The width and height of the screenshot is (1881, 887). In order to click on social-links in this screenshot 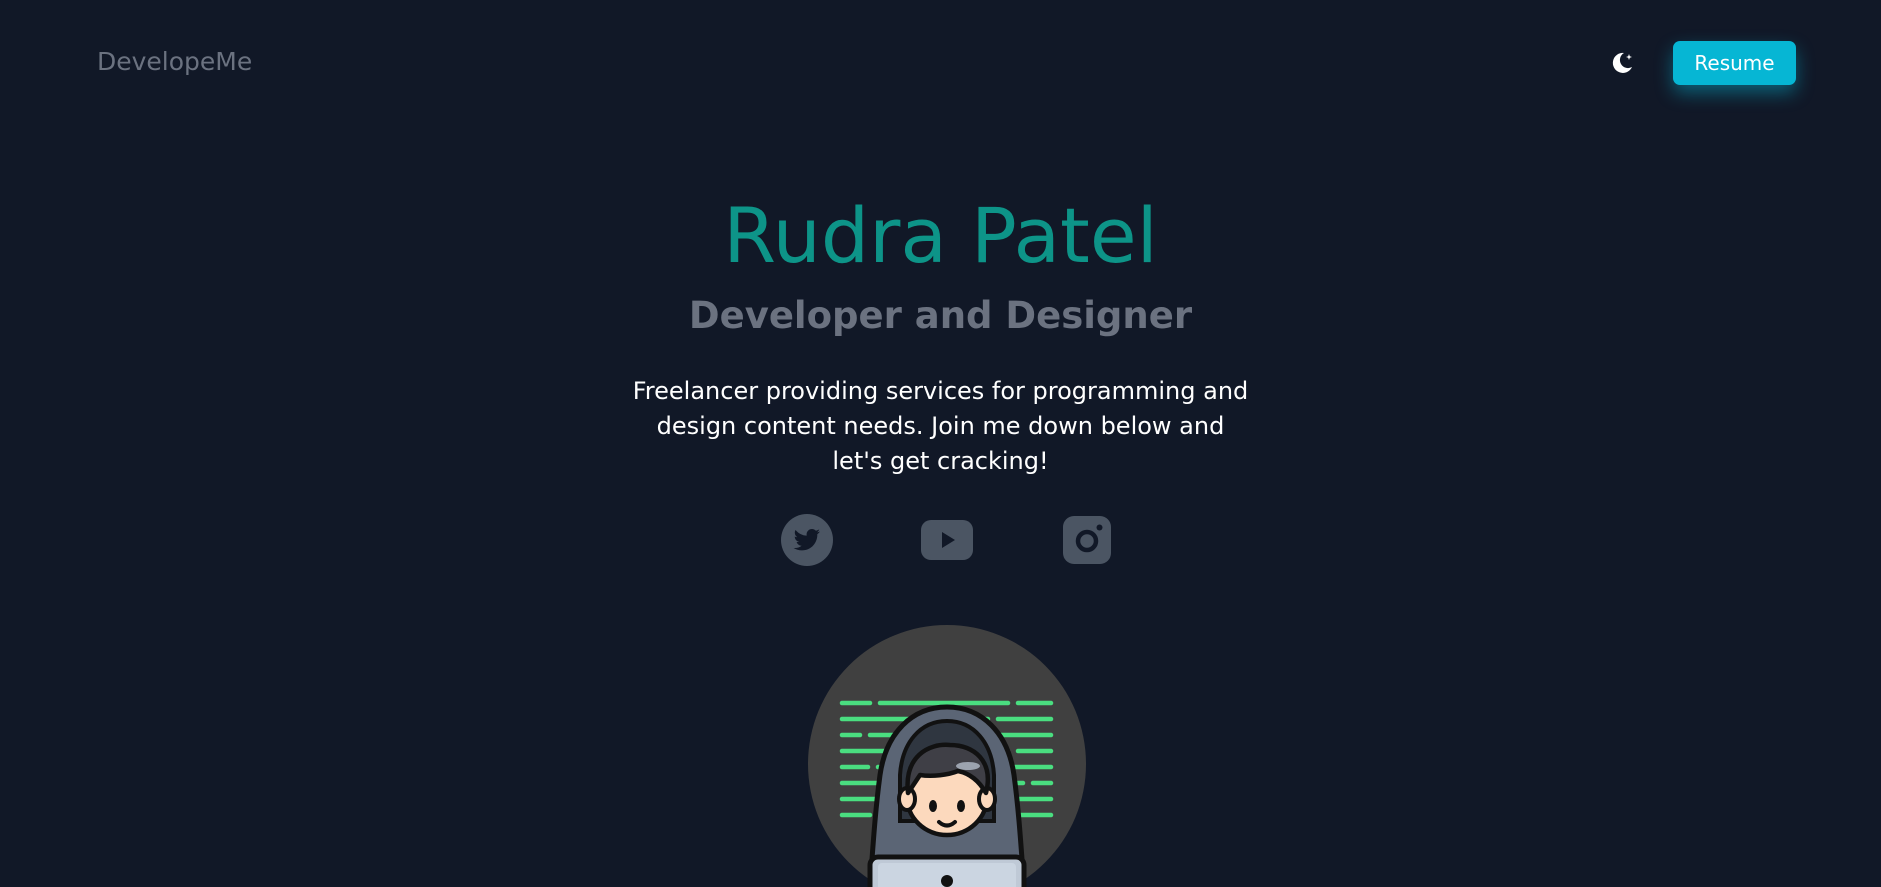, I will do `click(940, 540)`.